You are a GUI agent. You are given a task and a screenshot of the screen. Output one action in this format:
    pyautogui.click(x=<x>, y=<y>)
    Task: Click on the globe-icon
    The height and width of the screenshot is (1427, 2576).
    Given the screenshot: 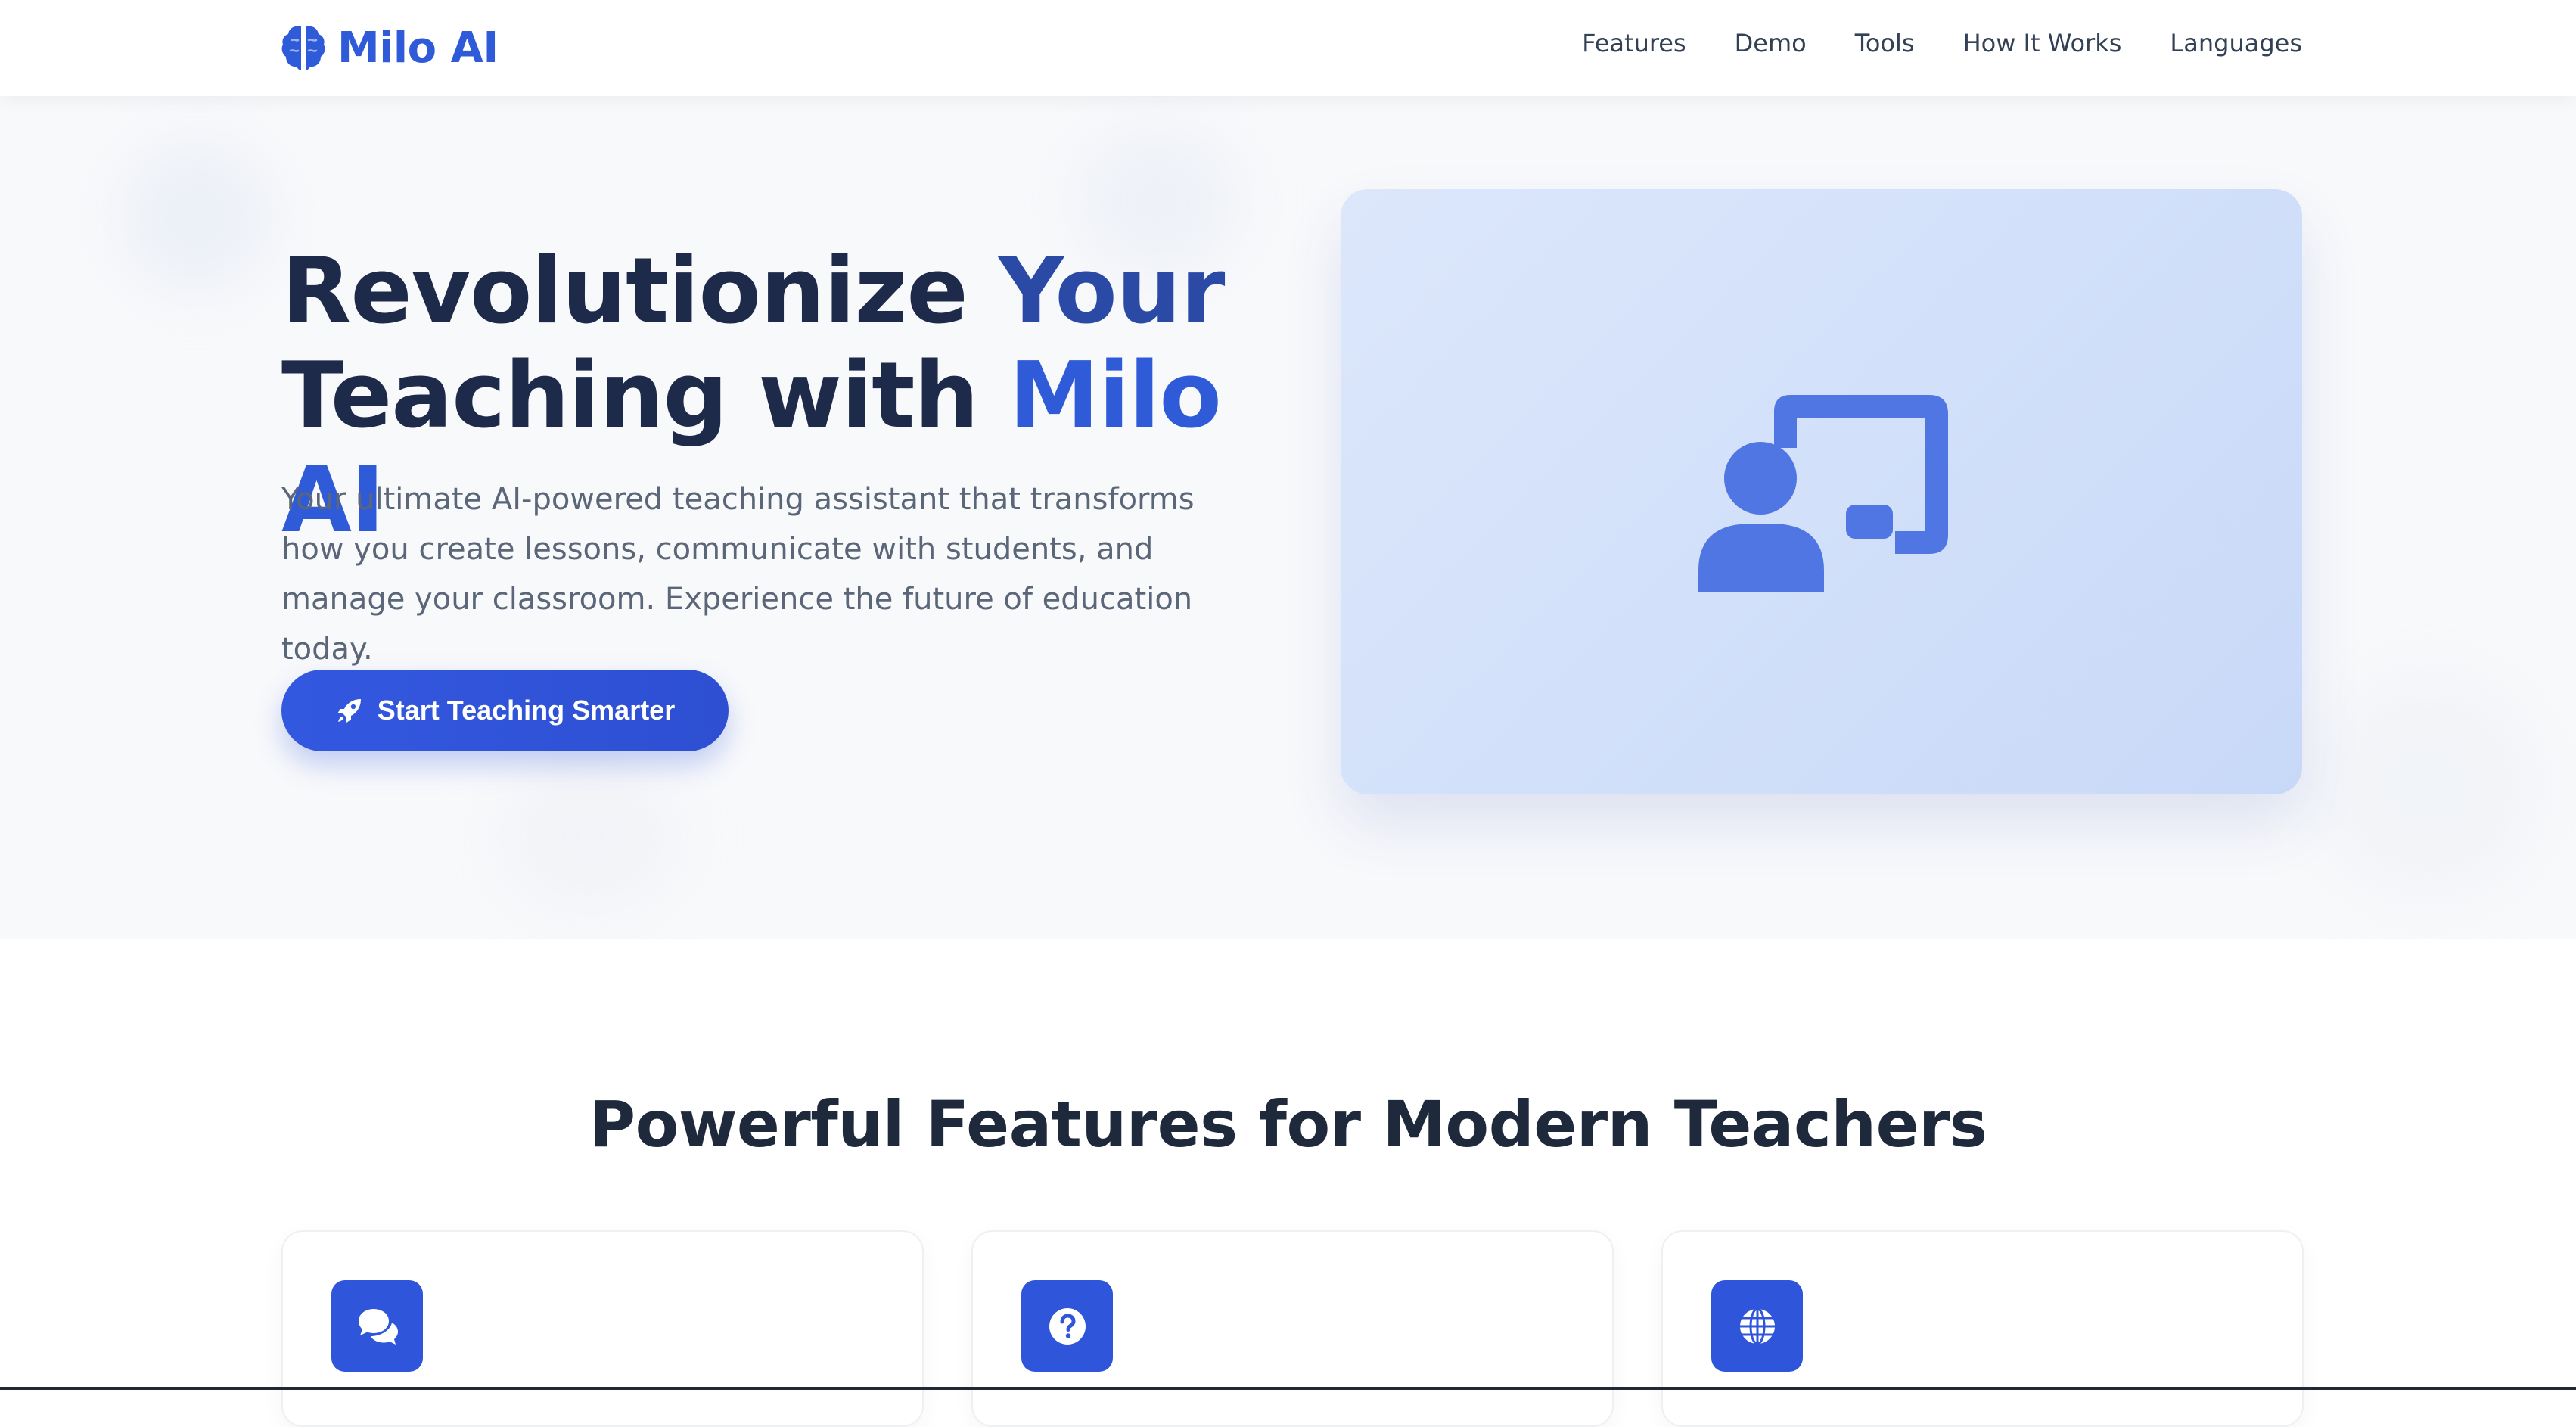 What is the action you would take?
    pyautogui.click(x=1757, y=1326)
    